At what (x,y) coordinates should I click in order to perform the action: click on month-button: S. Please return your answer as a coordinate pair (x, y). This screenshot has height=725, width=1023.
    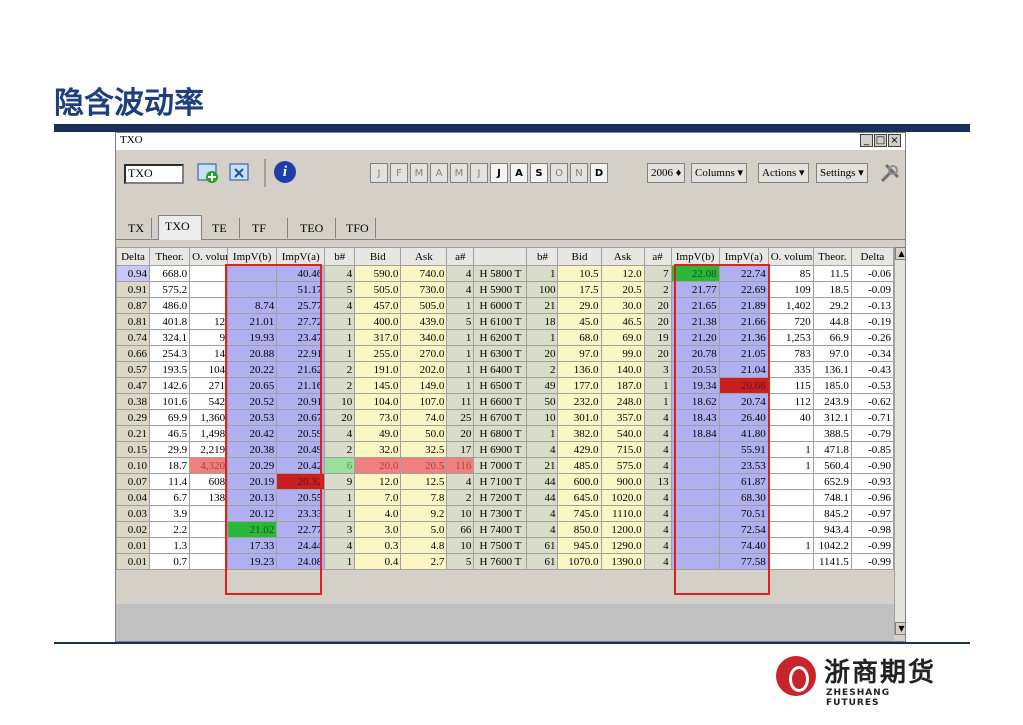
    Looking at the image, I should click on (539, 173).